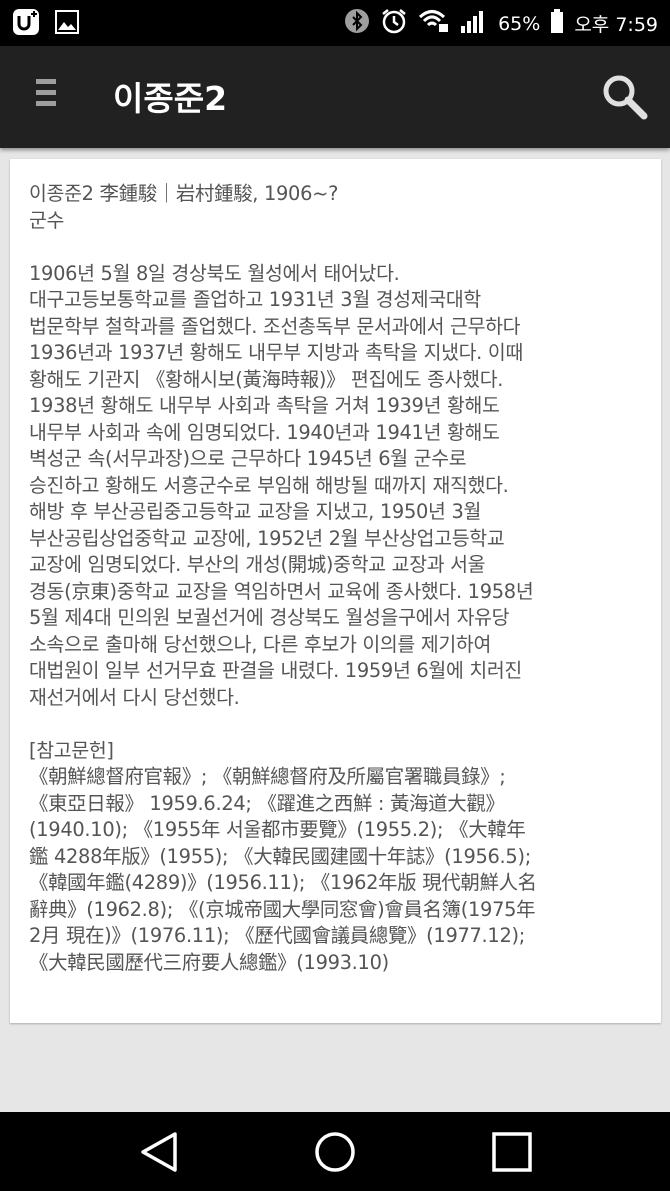 This screenshot has width=670, height=1191. I want to click on bluetooth-icon, so click(357, 23).